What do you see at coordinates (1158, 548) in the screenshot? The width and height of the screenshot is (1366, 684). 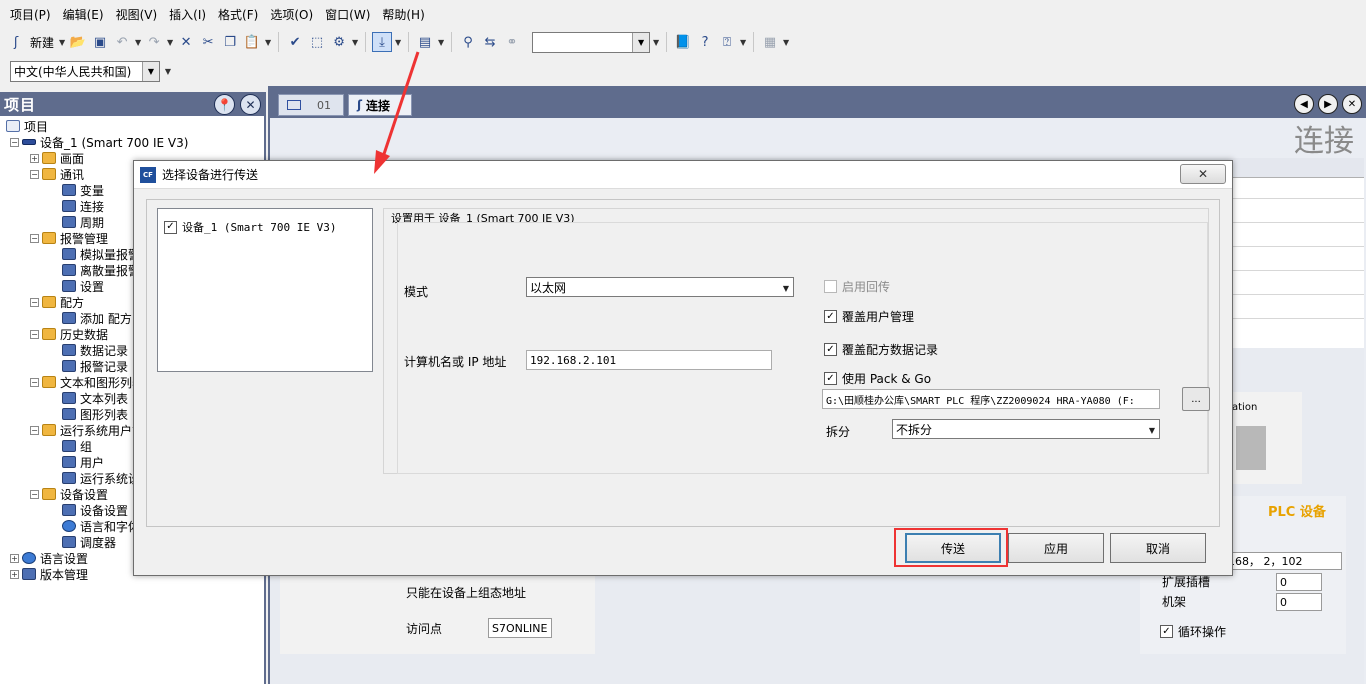 I see `cancel-button: 取消` at bounding box center [1158, 548].